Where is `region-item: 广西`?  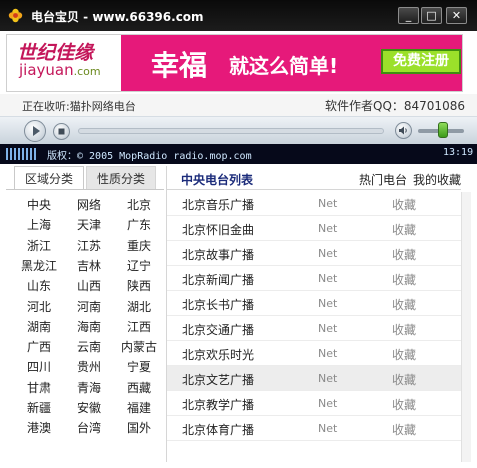 region-item: 广西 is located at coordinates (39, 346).